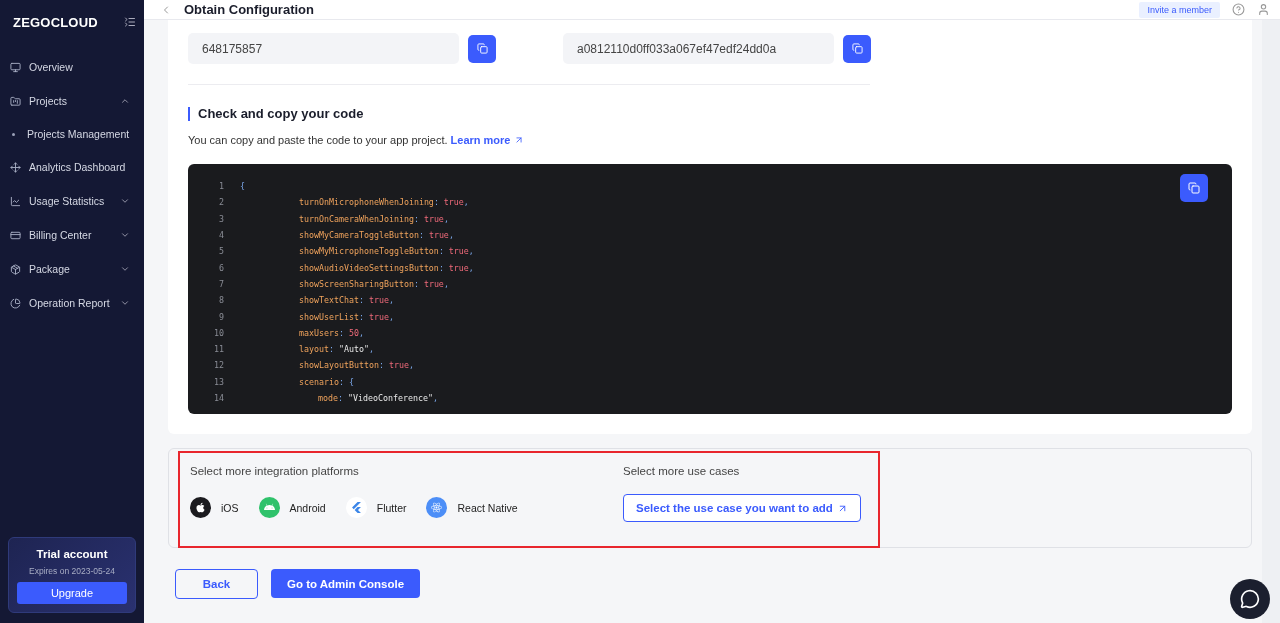 The height and width of the screenshot is (623, 1280). I want to click on sidebar-subitem: Projects Management, so click(78, 134).